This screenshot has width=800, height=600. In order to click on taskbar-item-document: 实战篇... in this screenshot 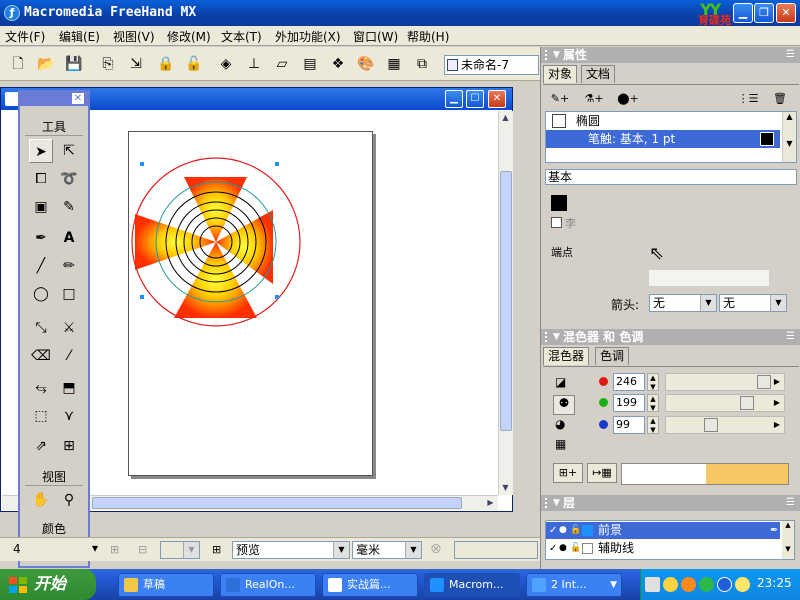, I will do `click(370, 585)`.